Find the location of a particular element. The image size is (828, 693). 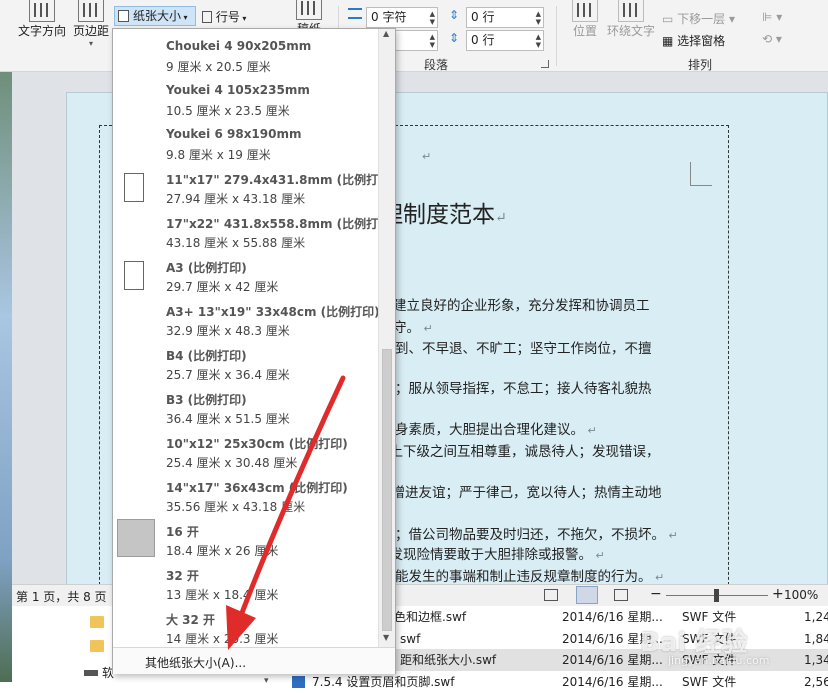

watermark-url: jingyan.baidu.com is located at coordinates (719, 660).